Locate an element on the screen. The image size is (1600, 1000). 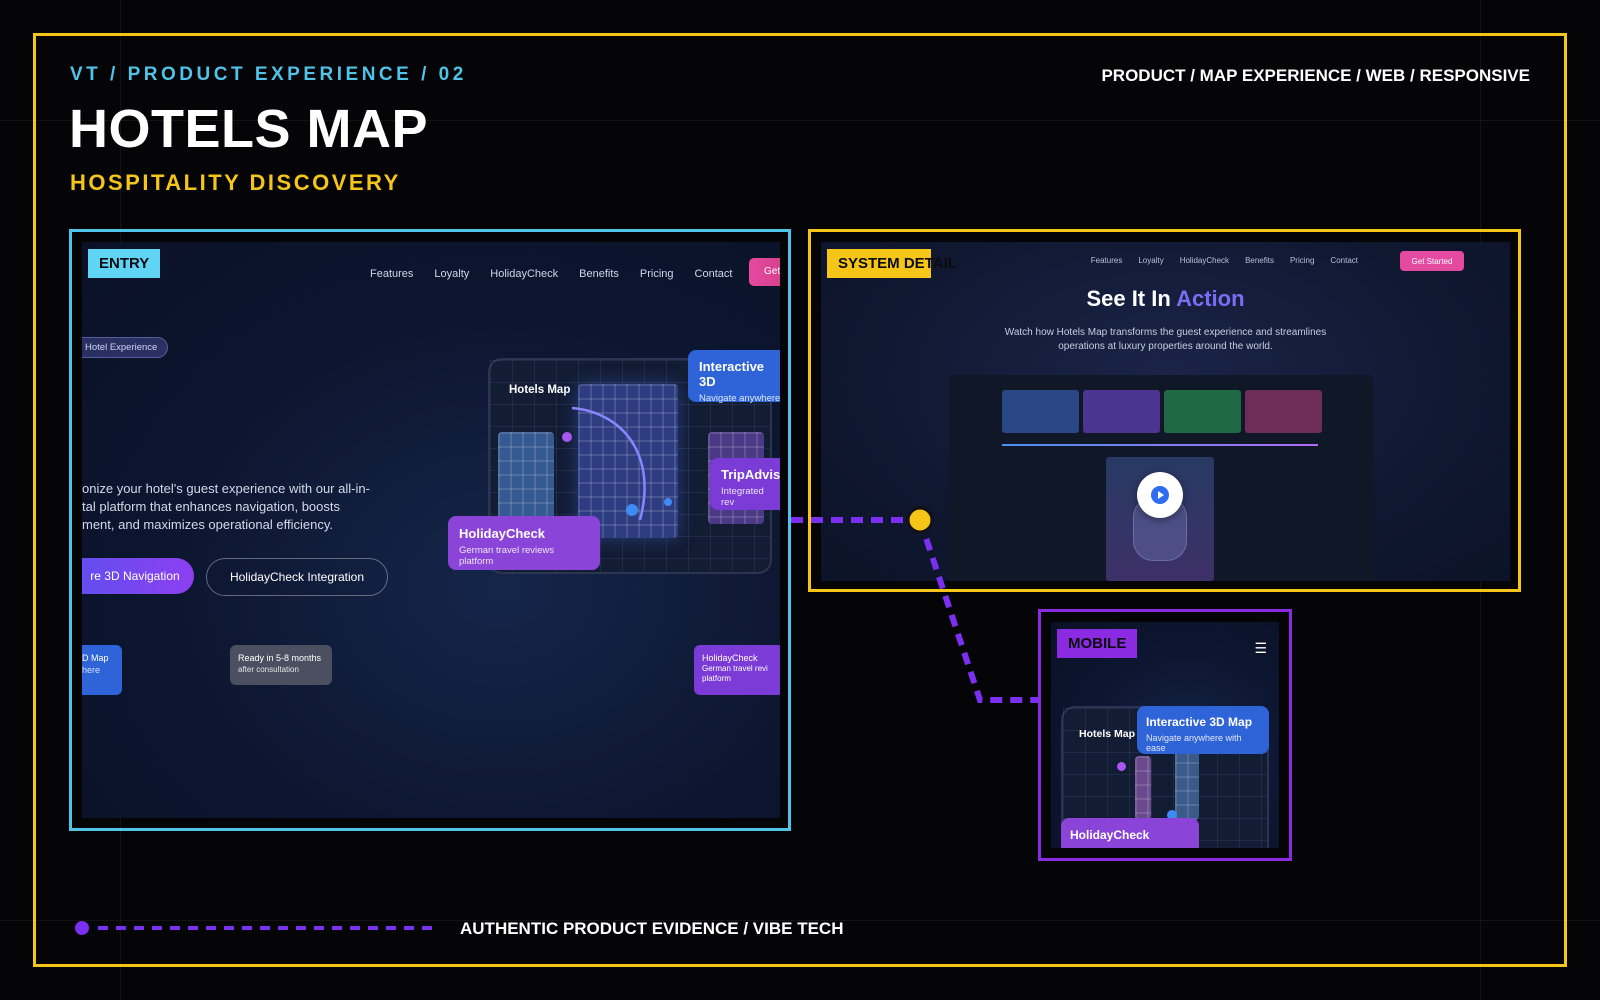
section-heading: See It In Action is located at coordinates (1165, 299).